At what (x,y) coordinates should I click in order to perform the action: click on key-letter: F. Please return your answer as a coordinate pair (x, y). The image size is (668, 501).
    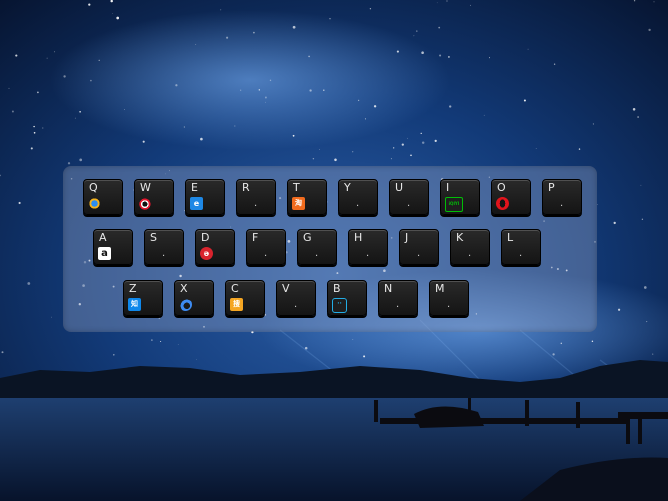
    Looking at the image, I should click on (255, 237).